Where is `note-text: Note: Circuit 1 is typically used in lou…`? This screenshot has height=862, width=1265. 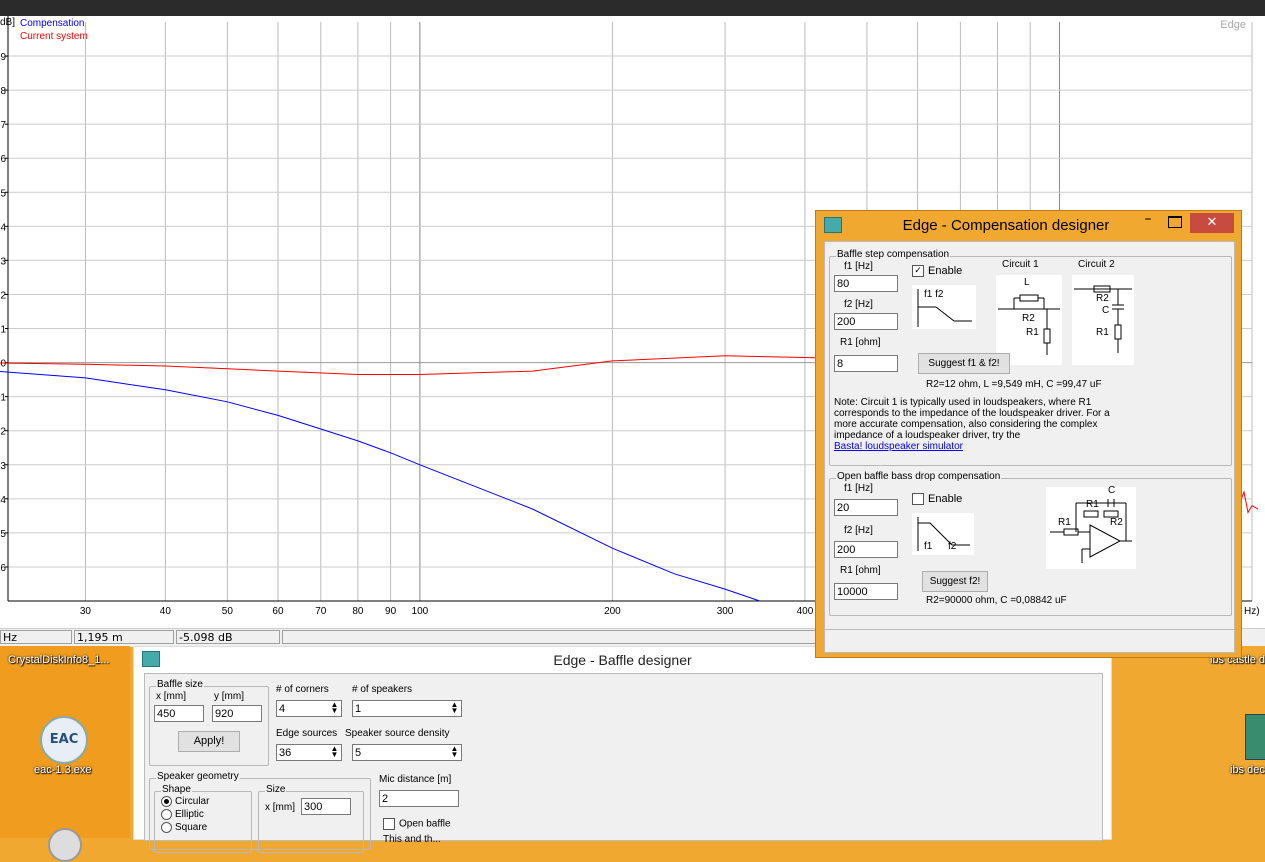 note-text: Note: Circuit 1 is typically used in lou… is located at coordinates (972, 419).